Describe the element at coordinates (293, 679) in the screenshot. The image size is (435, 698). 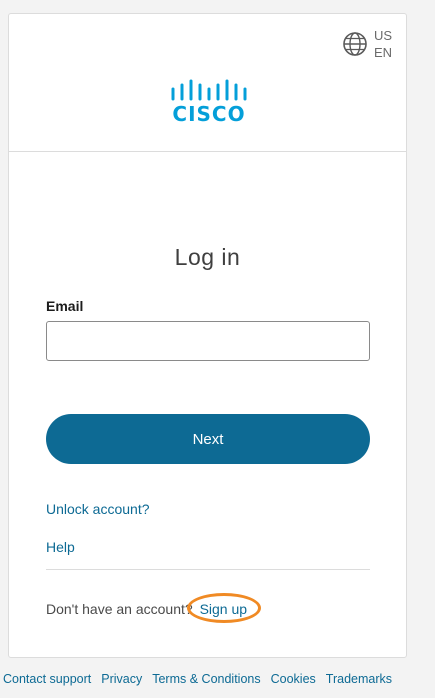
I see `footer-cookies-link: Cookies` at that location.